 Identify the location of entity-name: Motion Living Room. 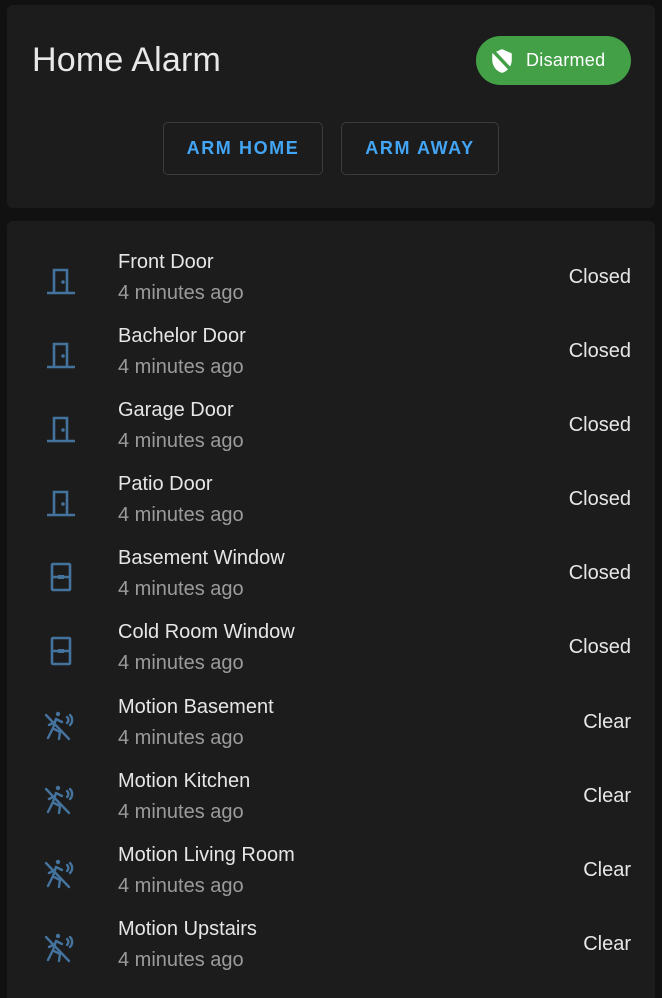
(206, 855).